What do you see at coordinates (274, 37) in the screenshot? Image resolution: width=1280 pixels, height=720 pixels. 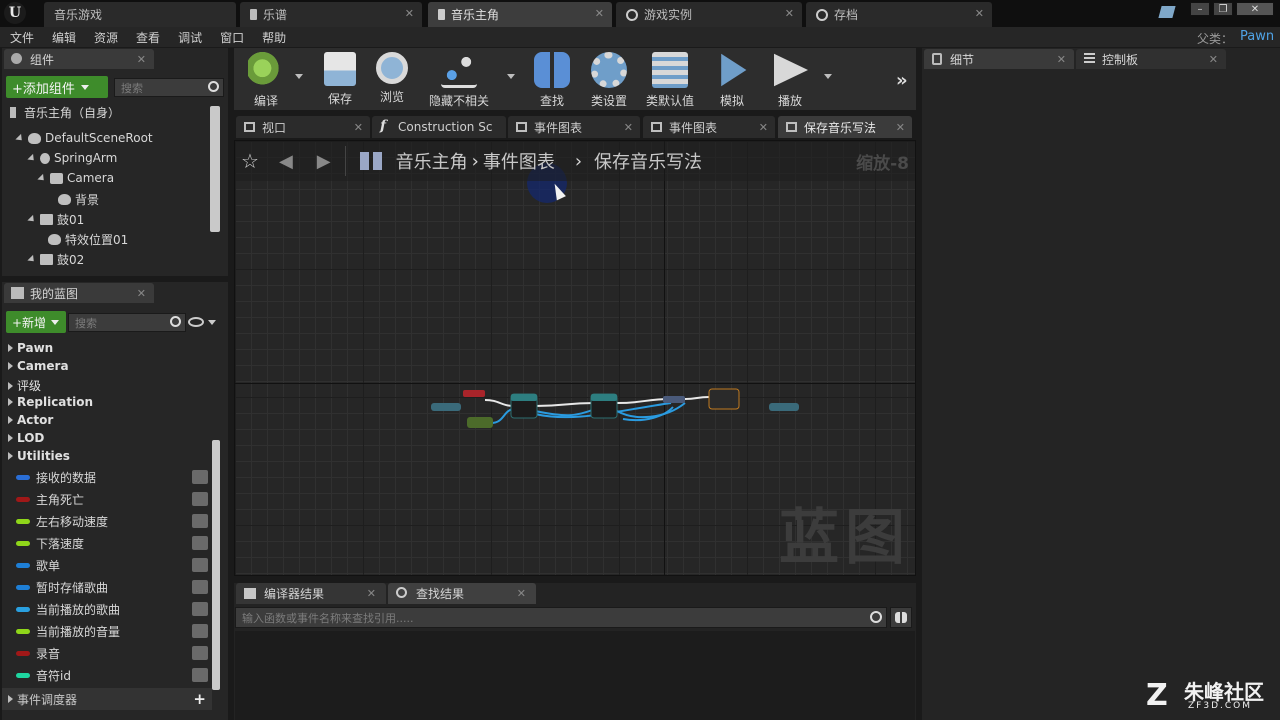 I see `menu-help: 帮助` at bounding box center [274, 37].